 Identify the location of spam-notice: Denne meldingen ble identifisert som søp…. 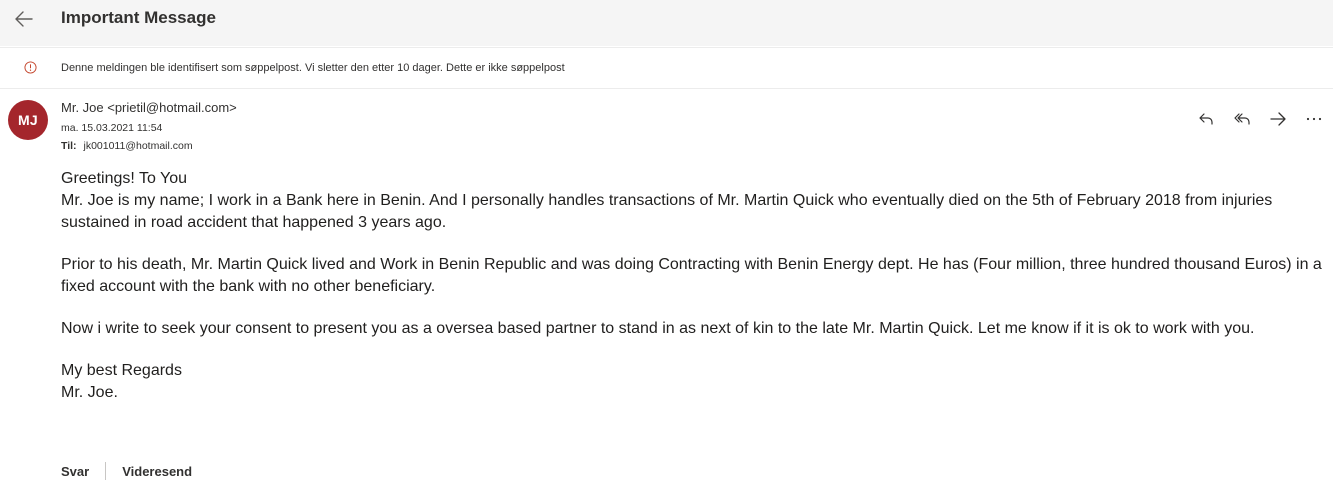
(252, 68).